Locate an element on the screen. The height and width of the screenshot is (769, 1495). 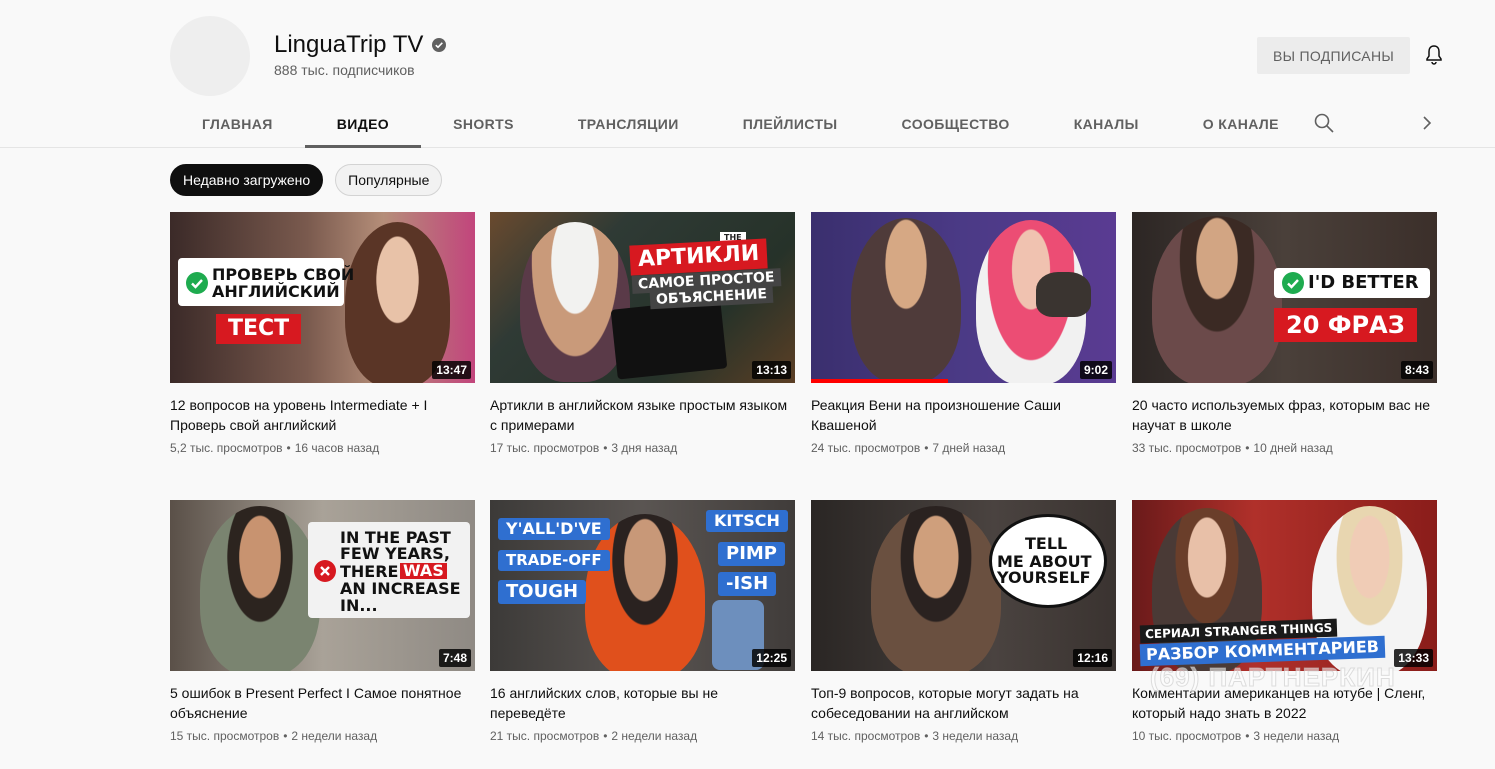
view-count: 5,2 тыс. просмотров is located at coordinates (226, 448).